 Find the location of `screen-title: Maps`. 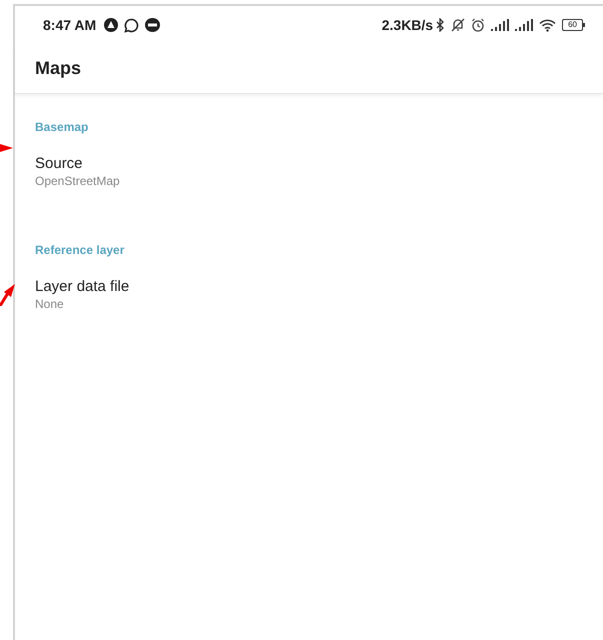

screen-title: Maps is located at coordinates (58, 68).